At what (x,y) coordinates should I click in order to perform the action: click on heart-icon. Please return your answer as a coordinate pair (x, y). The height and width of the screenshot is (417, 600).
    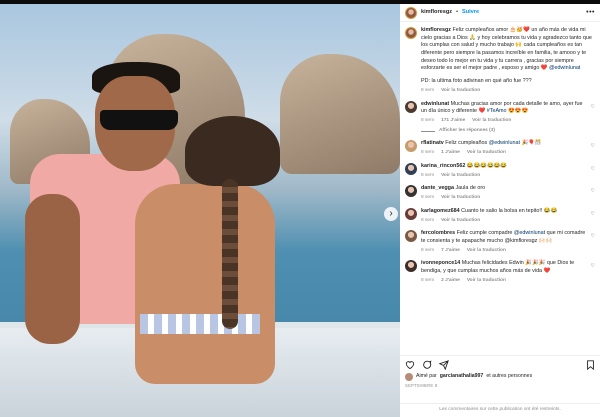
    Looking at the image, I should click on (410, 364).